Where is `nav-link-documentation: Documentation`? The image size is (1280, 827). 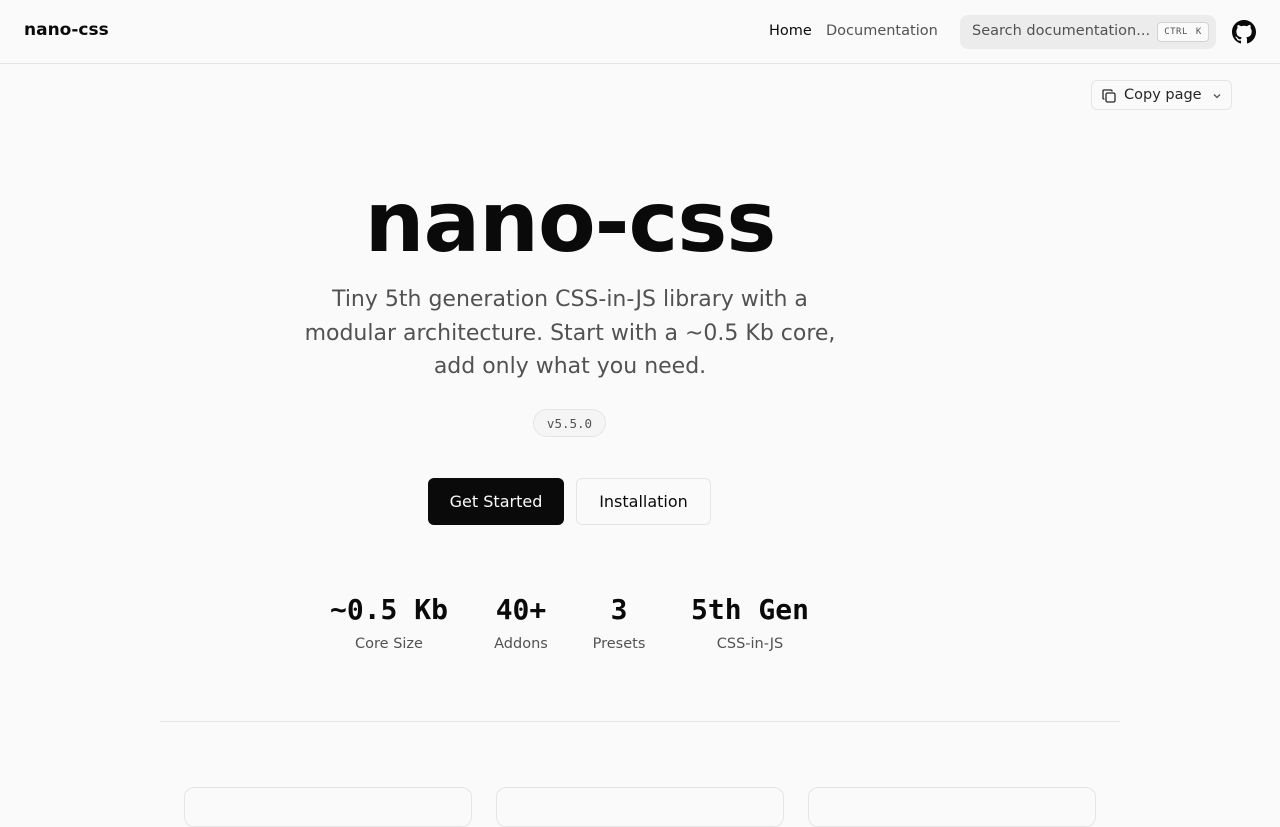 nav-link-documentation: Documentation is located at coordinates (882, 31).